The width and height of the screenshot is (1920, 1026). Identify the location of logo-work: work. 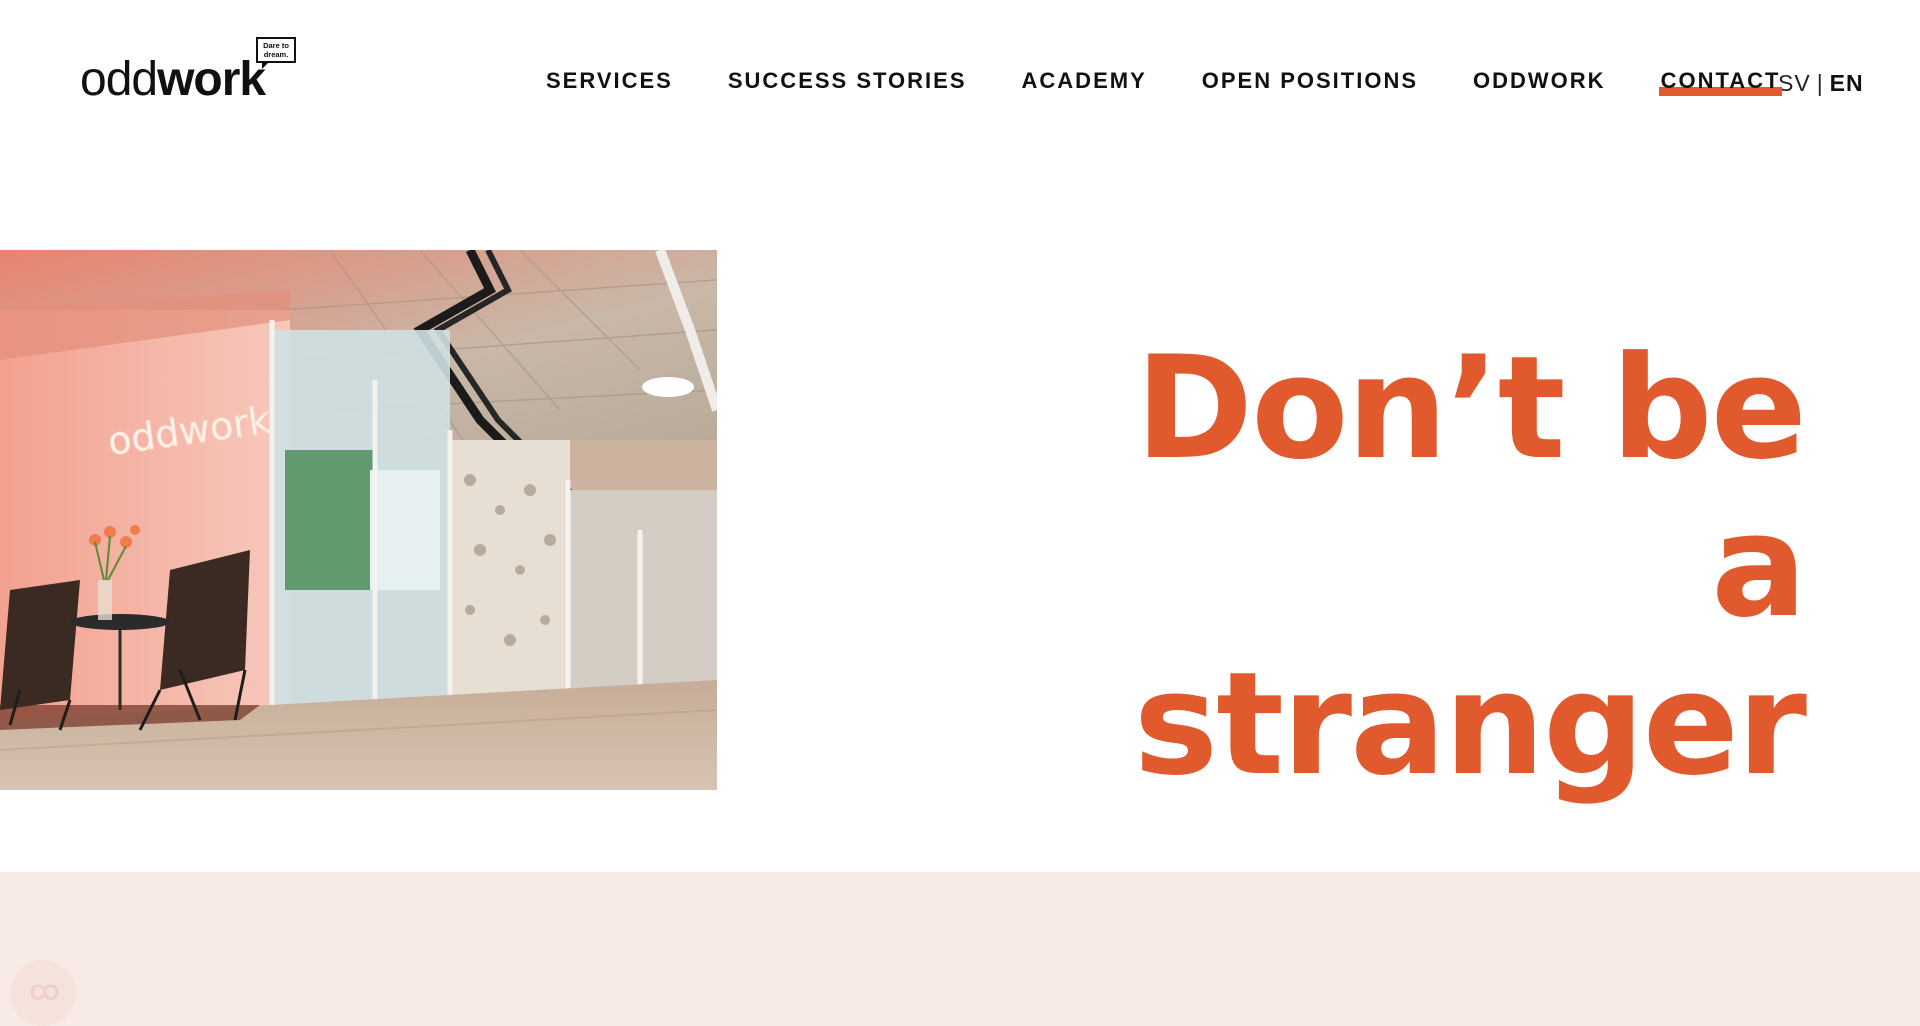
(211, 79).